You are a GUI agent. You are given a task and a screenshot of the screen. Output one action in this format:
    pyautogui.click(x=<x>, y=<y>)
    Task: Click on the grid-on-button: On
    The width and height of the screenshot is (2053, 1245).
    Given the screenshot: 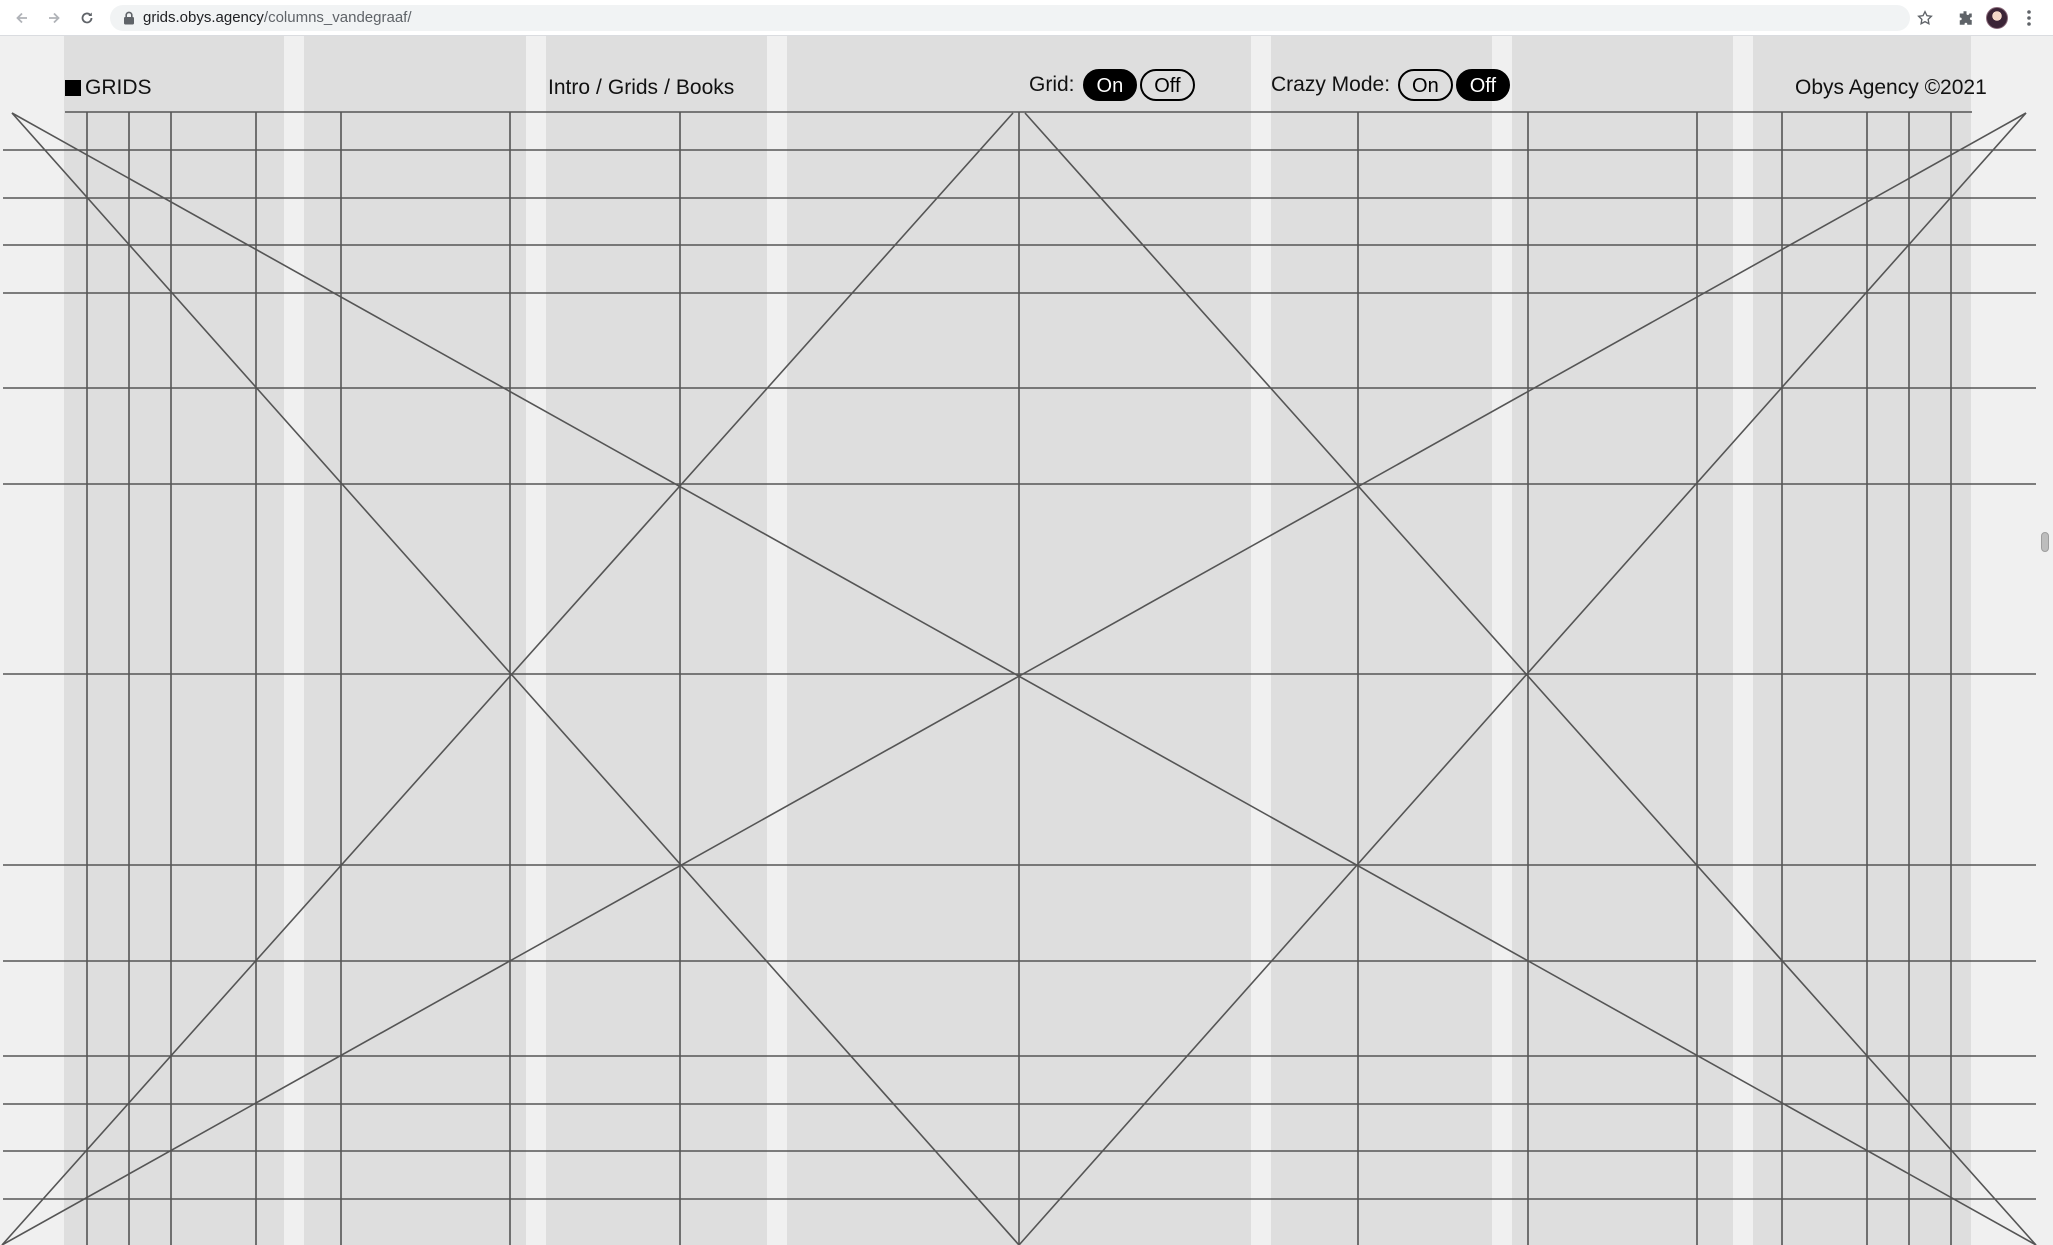 What is the action you would take?
    pyautogui.click(x=1110, y=85)
    